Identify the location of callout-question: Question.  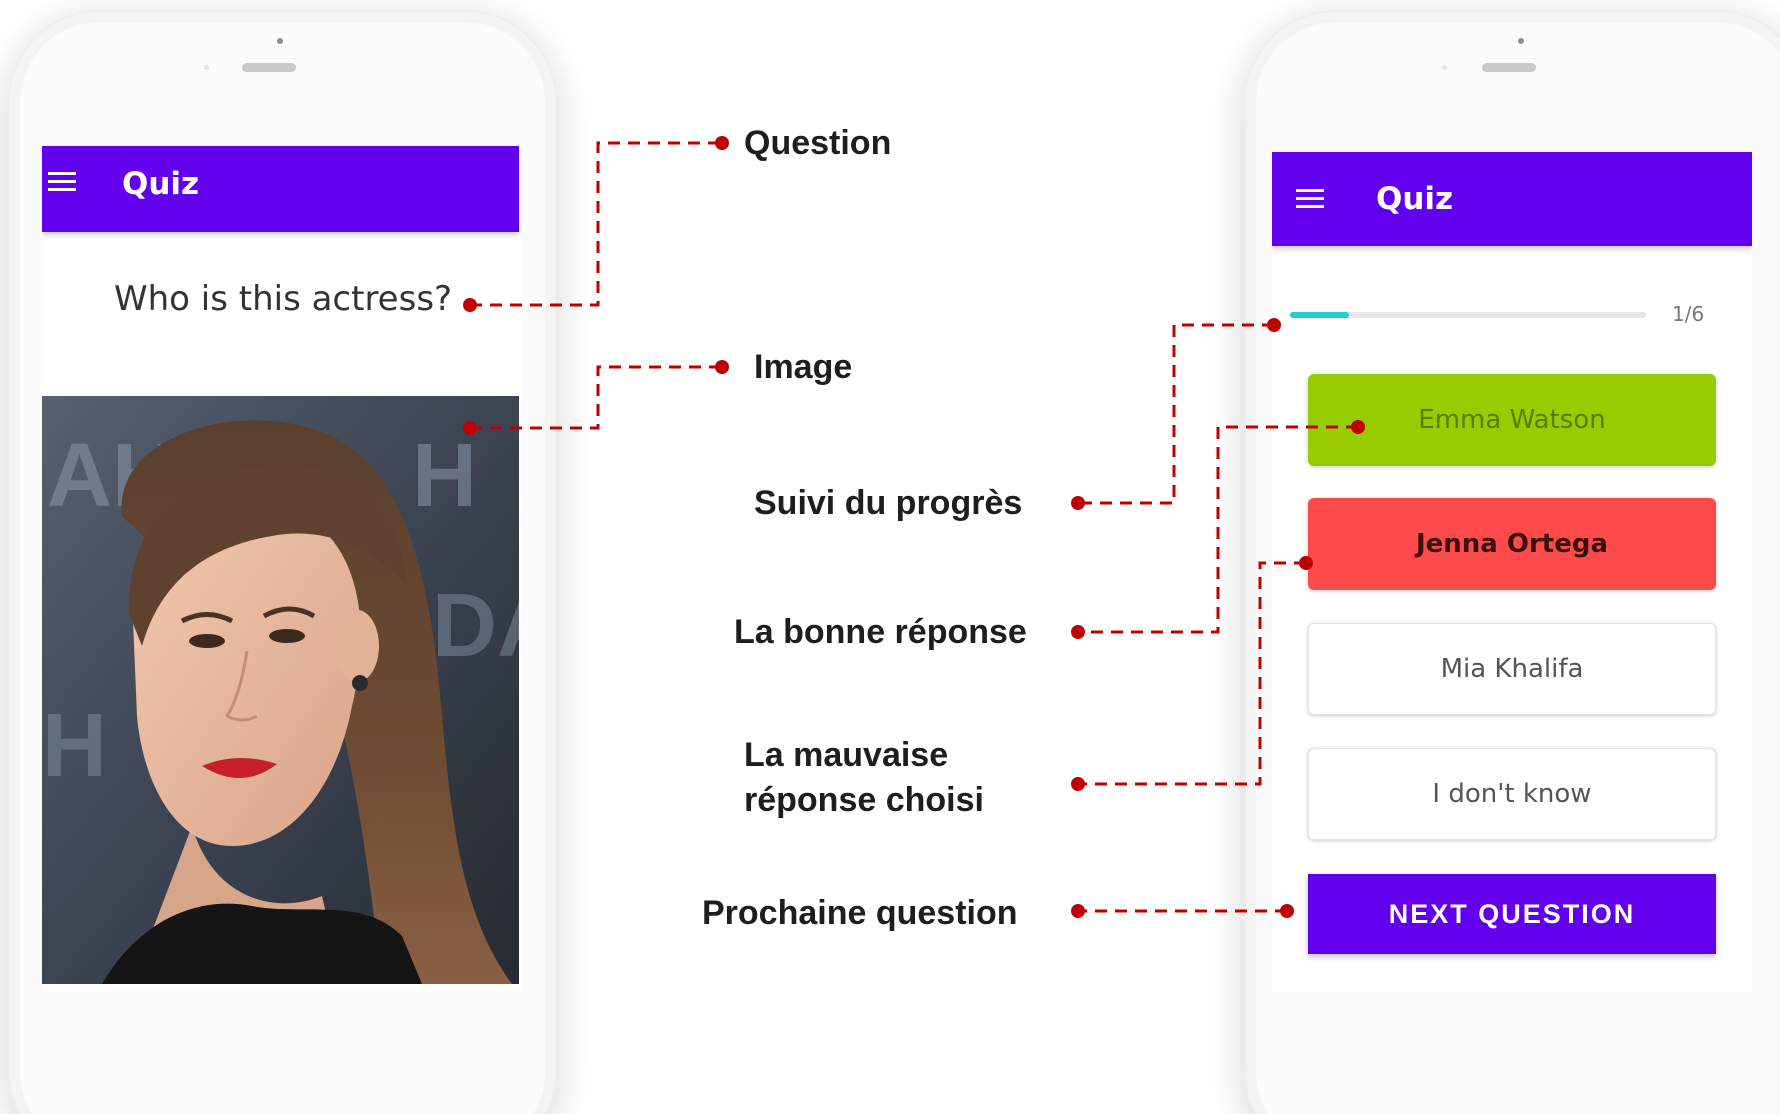
(818, 143).